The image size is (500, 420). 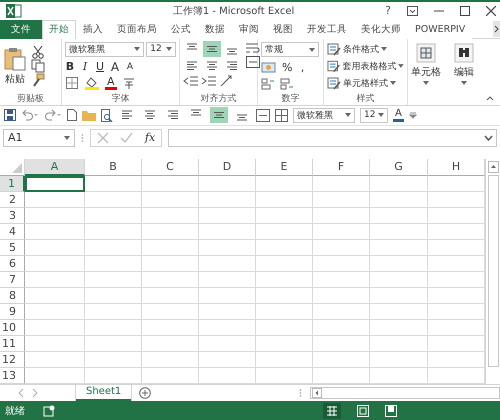 I want to click on paste-button: 粘贴, so click(x=15, y=66).